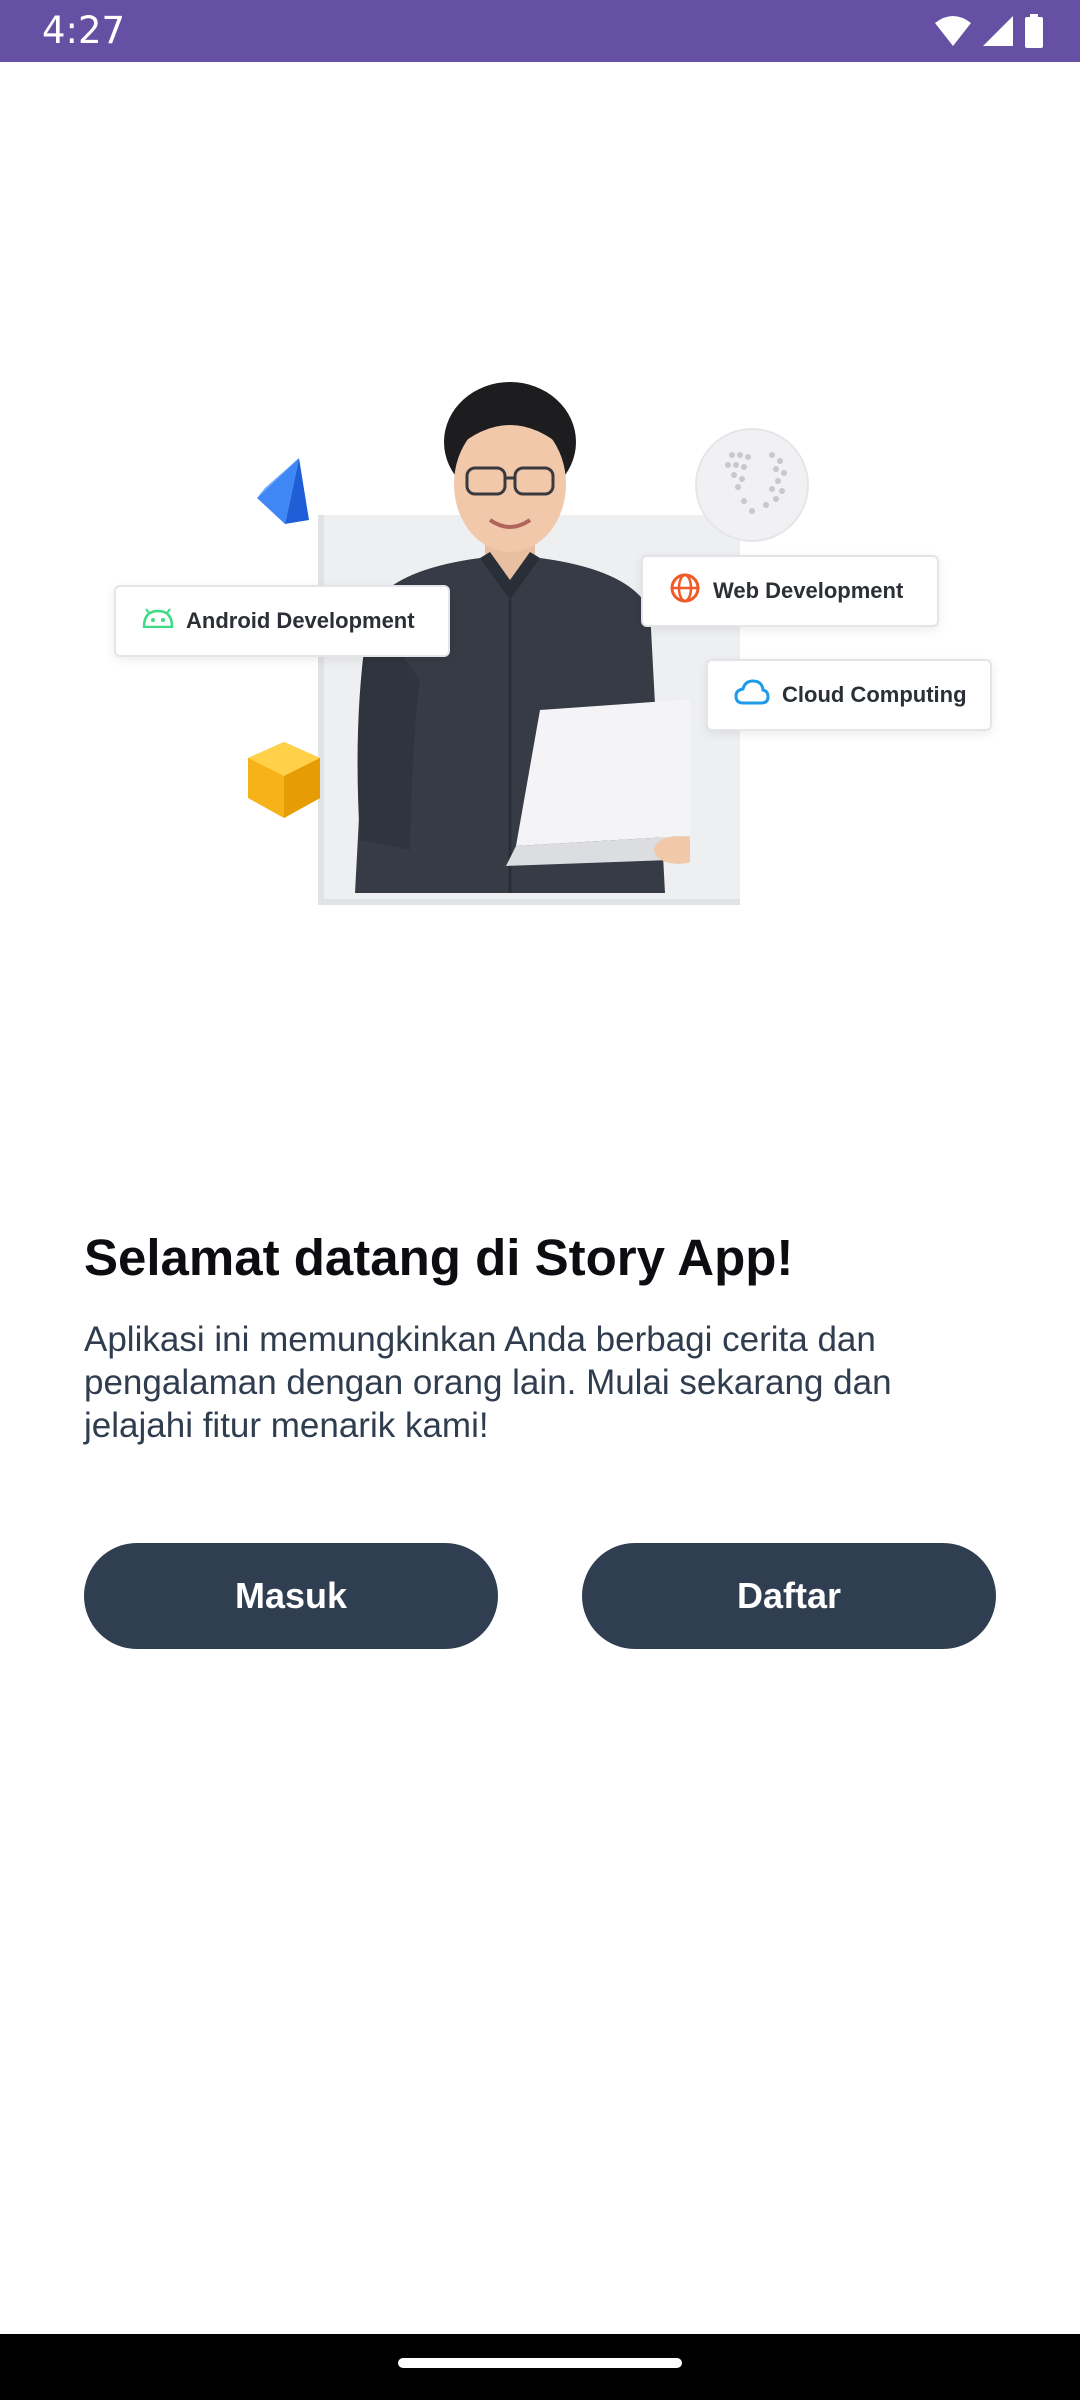 The image size is (1080, 2400). I want to click on web-development-label: Web Development, so click(808, 590).